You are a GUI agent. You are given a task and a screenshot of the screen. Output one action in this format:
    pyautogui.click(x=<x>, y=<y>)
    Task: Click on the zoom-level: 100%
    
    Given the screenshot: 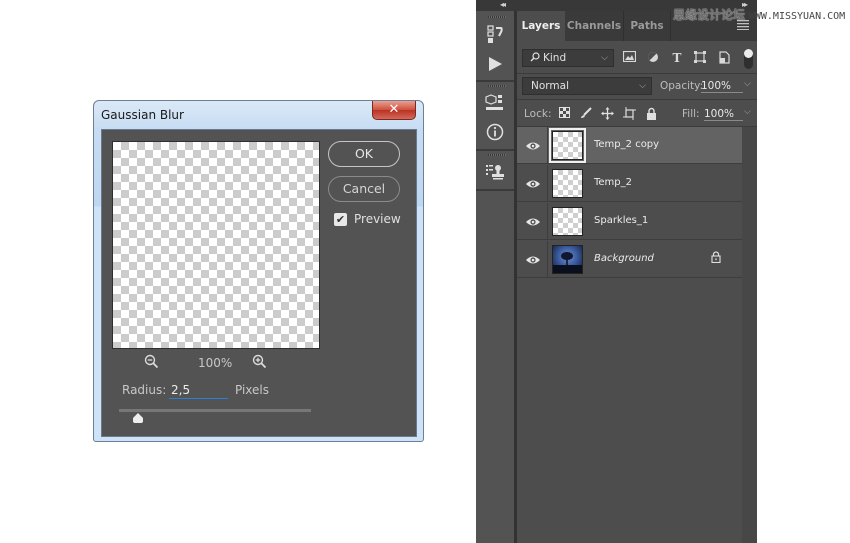 What is the action you would take?
    pyautogui.click(x=215, y=363)
    